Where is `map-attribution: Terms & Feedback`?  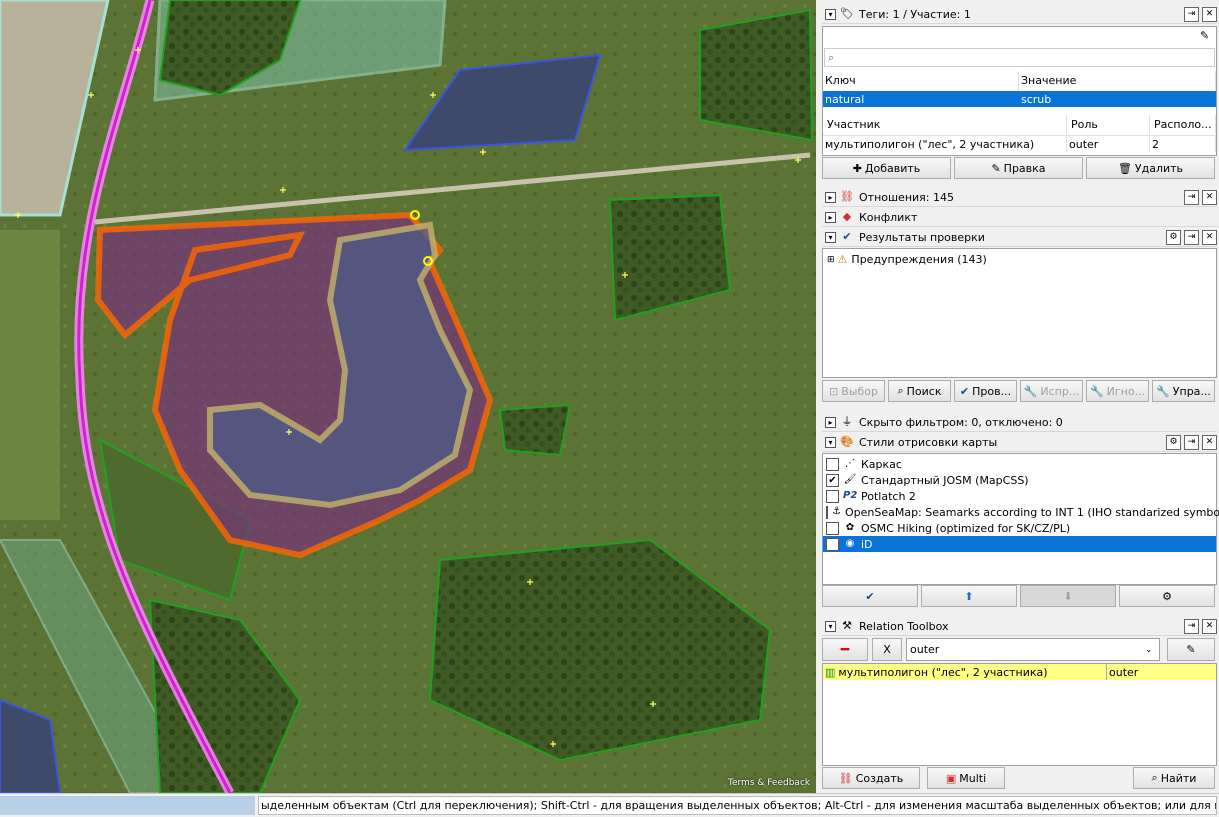 map-attribution: Terms & Feedback is located at coordinates (769, 783).